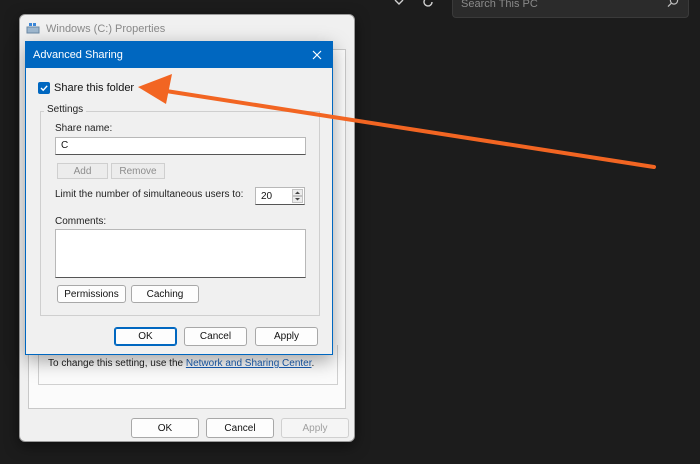 The image size is (700, 464). What do you see at coordinates (315, 428) in the screenshot?
I see `properties-apply-button: Apply` at bounding box center [315, 428].